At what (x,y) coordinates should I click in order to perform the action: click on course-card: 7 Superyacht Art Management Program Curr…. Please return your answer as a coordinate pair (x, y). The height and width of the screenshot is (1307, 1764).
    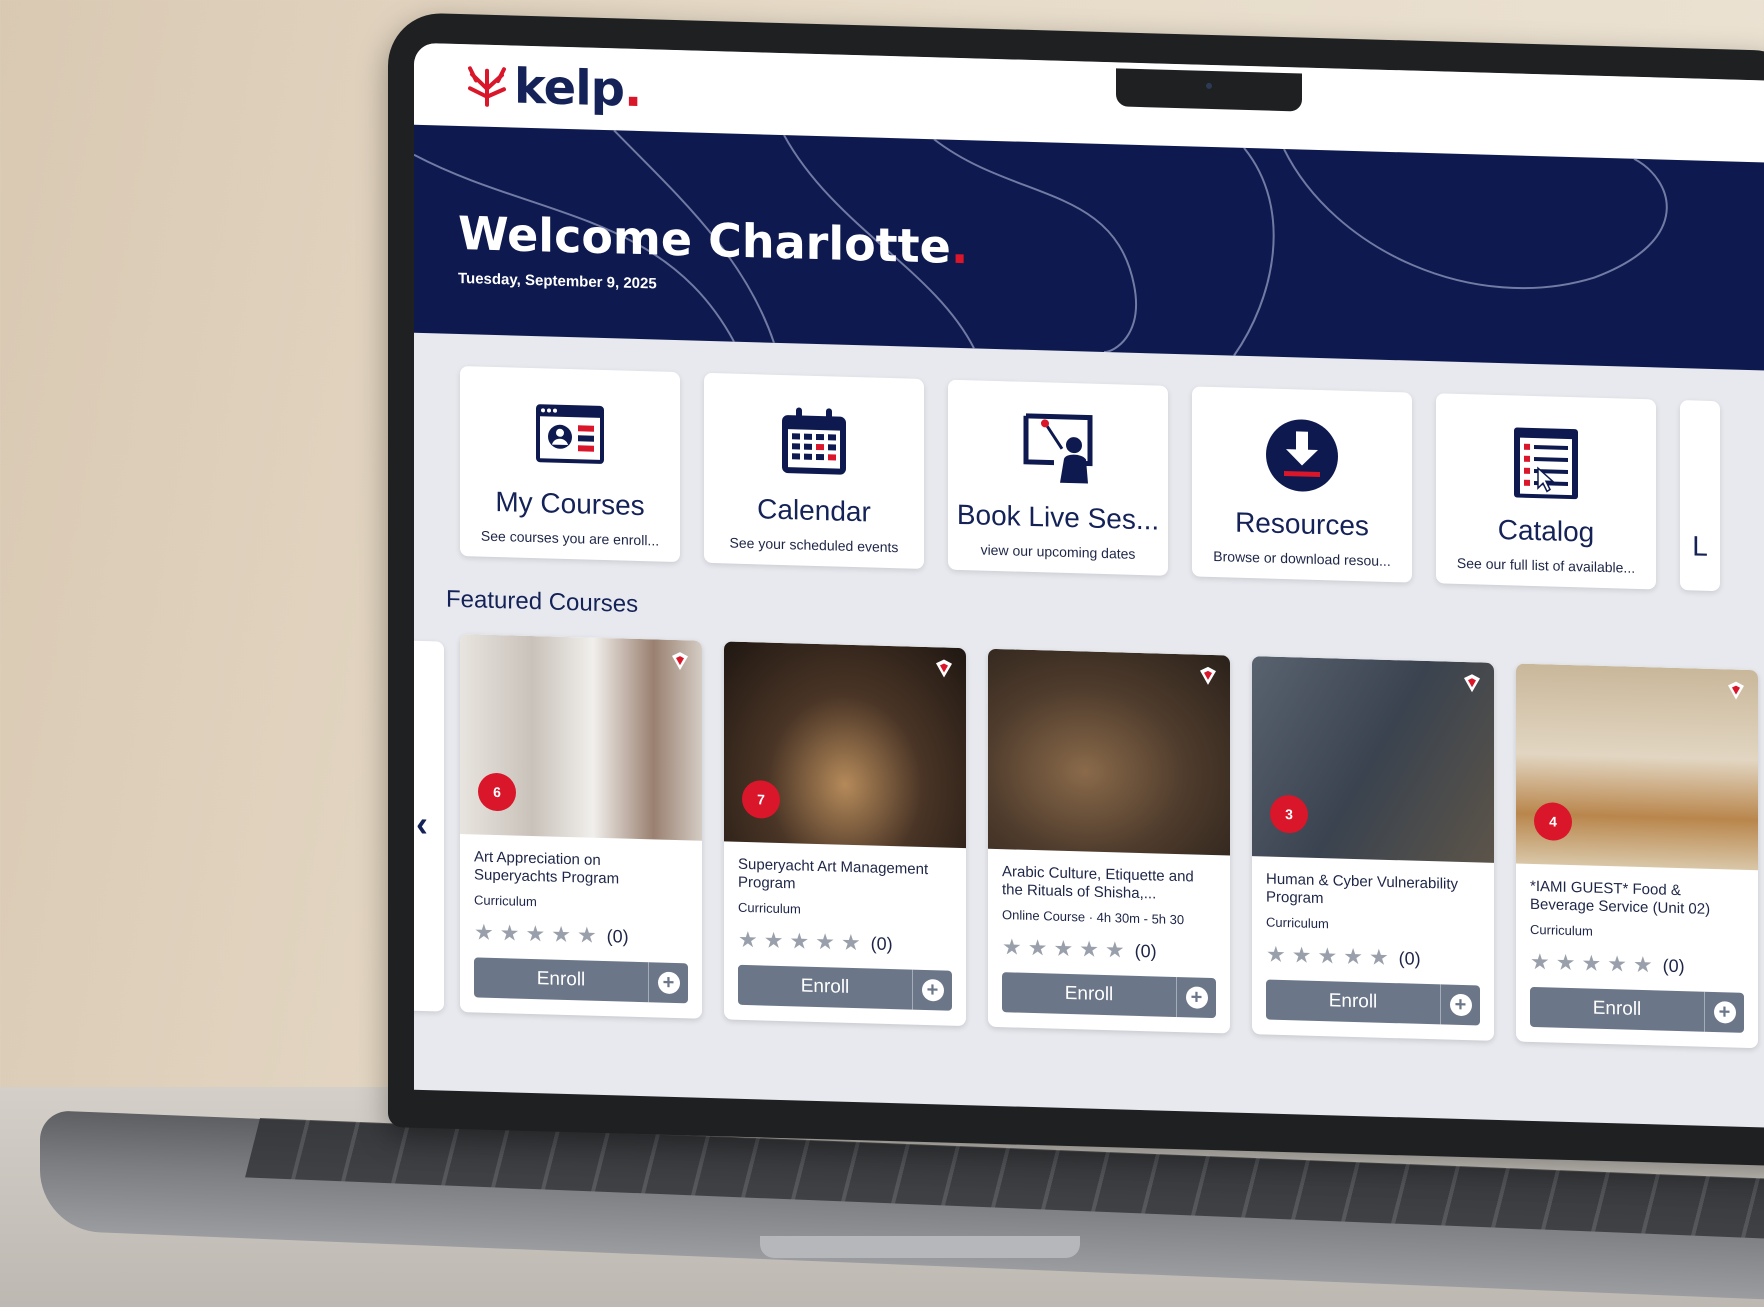
    Looking at the image, I should click on (845, 834).